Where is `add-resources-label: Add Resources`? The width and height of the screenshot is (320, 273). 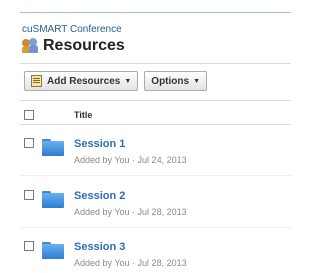
add-resources-label: Add Resources is located at coordinates (84, 81).